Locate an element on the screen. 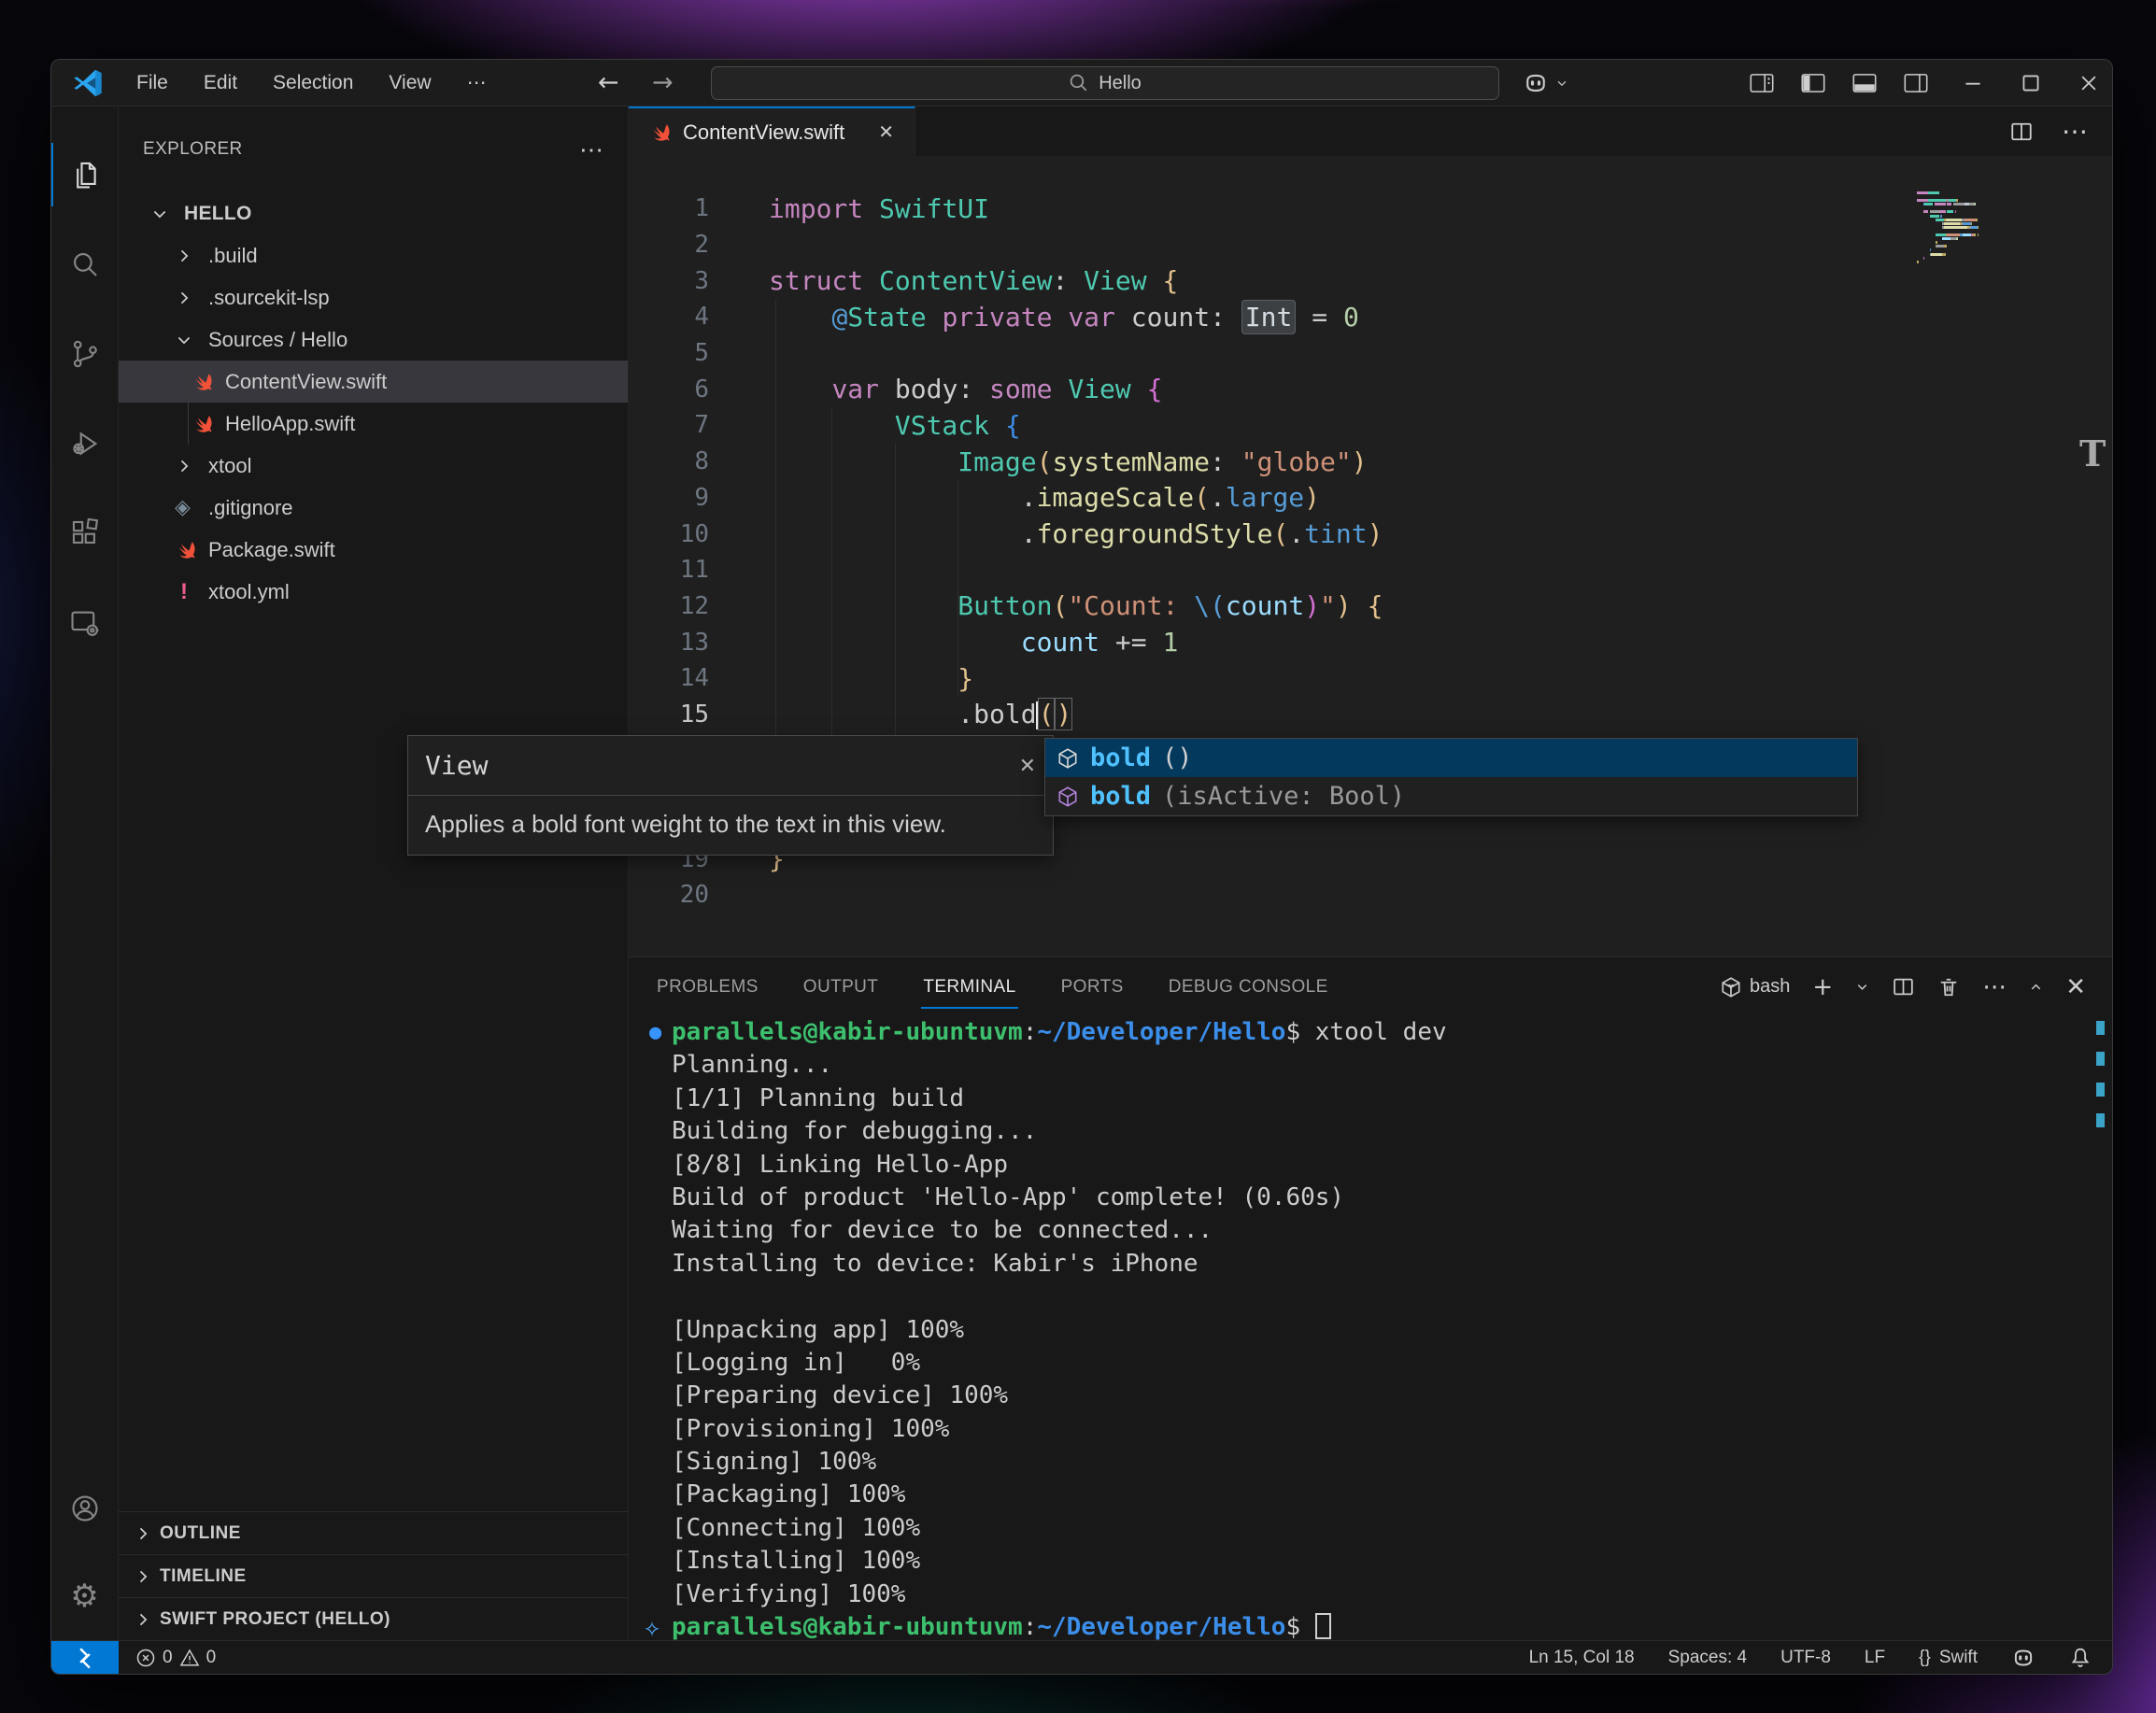  activity-search-button is located at coordinates (84, 264).